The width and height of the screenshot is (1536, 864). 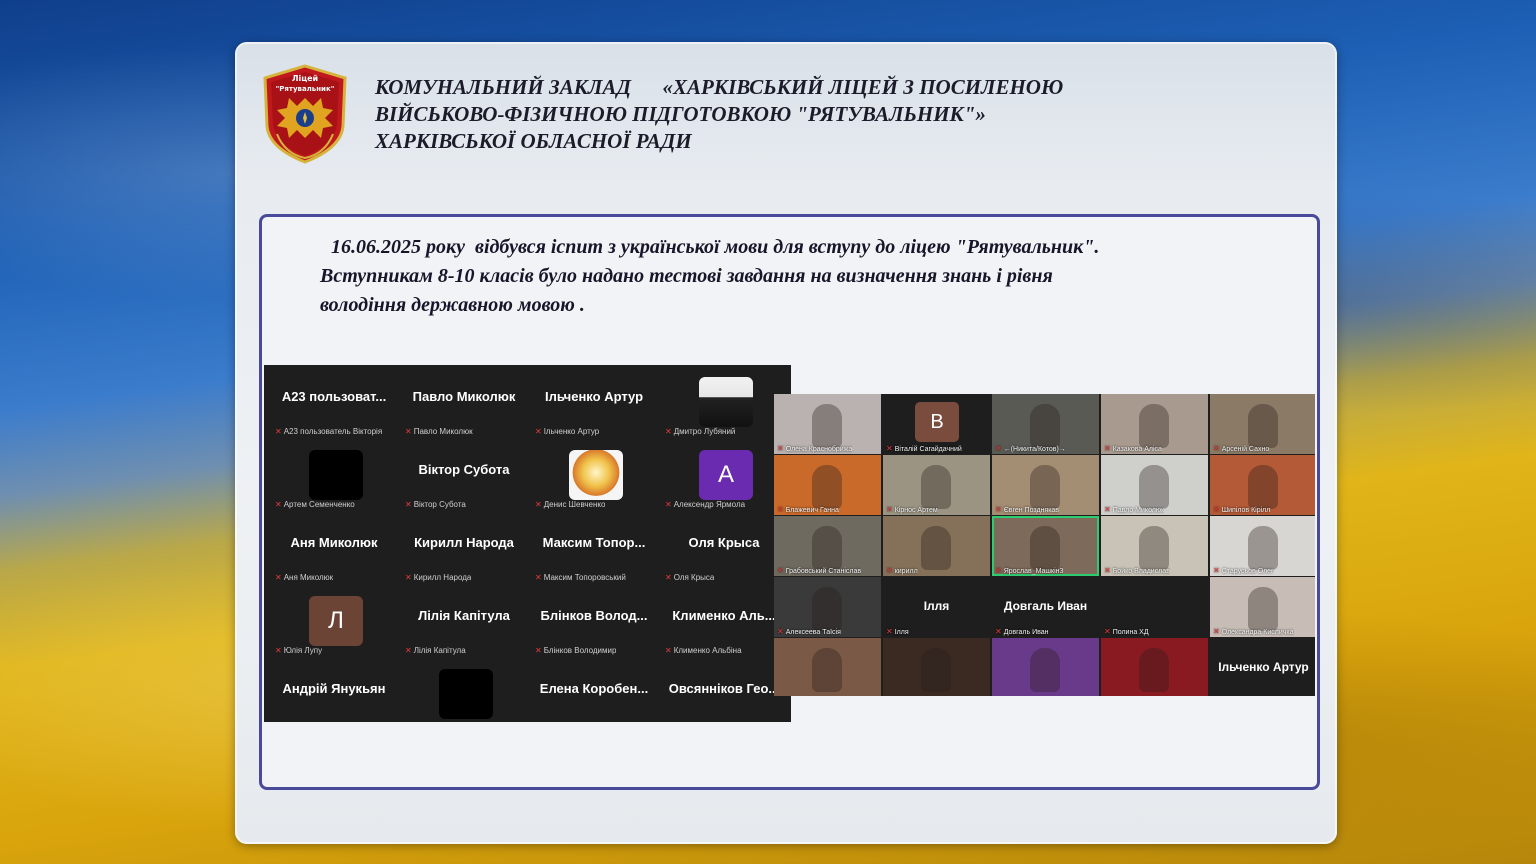 I want to click on video-tile: ✕ Ярослав_Машкін3, so click(x=1045, y=546).